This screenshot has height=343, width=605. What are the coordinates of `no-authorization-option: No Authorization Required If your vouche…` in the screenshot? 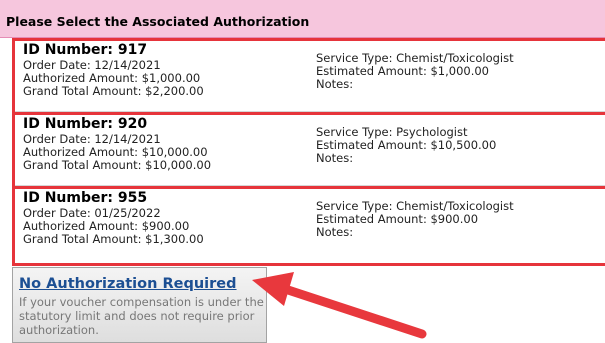 It's located at (139, 305).